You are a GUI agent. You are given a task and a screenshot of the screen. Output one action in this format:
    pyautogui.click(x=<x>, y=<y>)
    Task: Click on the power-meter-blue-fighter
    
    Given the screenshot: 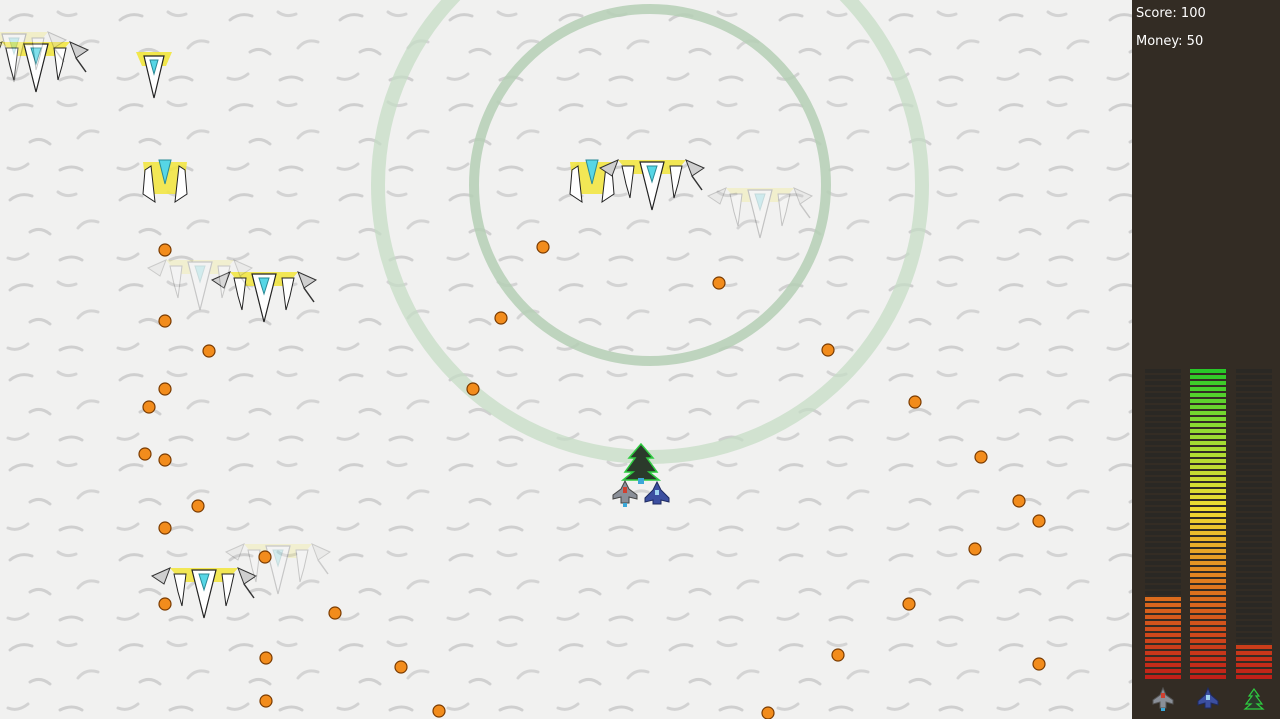 What is the action you would take?
    pyautogui.click(x=1208, y=523)
    